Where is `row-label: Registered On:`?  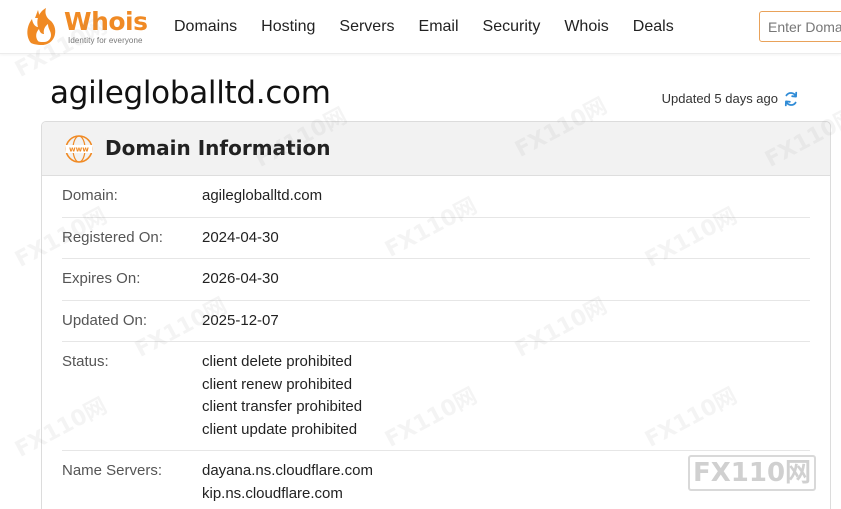
row-label: Registered On: is located at coordinates (112, 237).